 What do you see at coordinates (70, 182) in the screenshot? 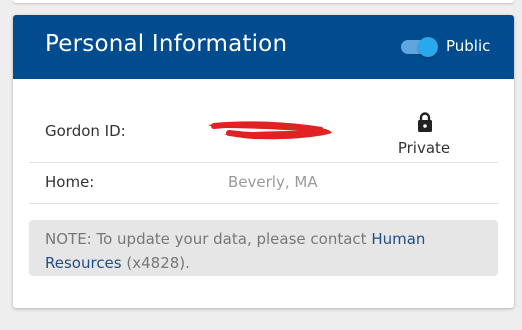
I see `home-label: Home:` at bounding box center [70, 182].